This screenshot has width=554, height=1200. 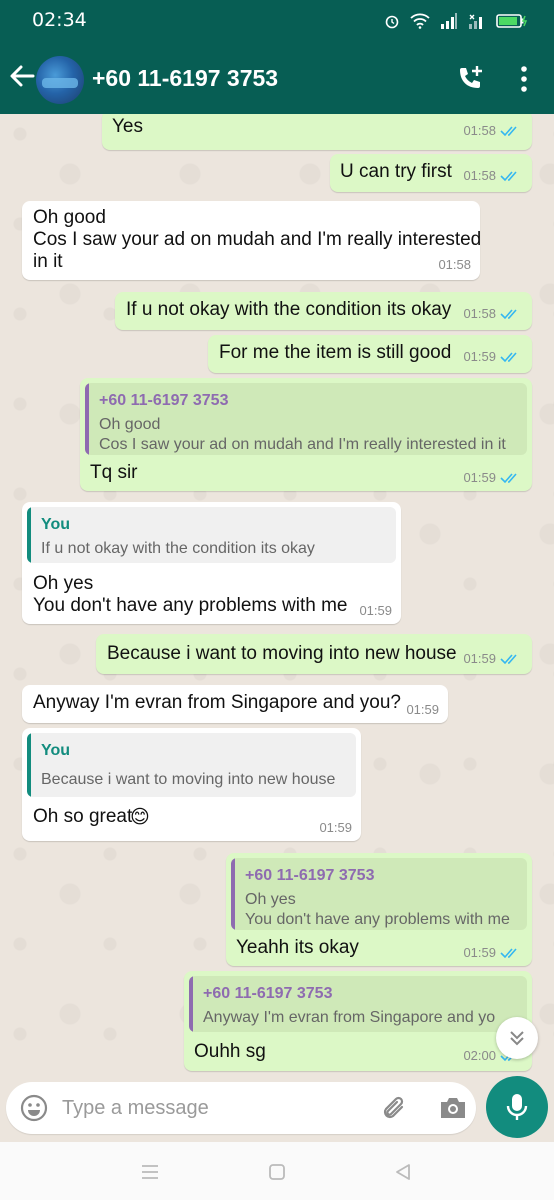 I want to click on smiling-face-emoji: 😊, so click(x=140, y=817).